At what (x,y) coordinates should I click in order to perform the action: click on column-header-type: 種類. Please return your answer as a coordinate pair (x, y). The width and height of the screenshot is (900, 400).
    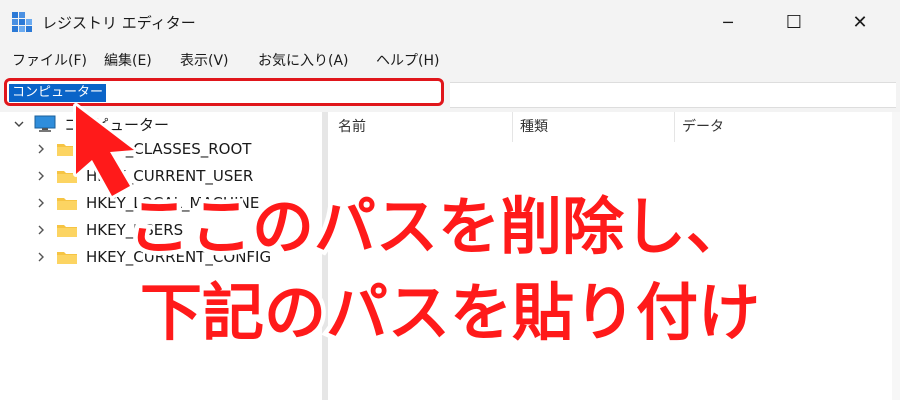
    Looking at the image, I should click on (534, 128).